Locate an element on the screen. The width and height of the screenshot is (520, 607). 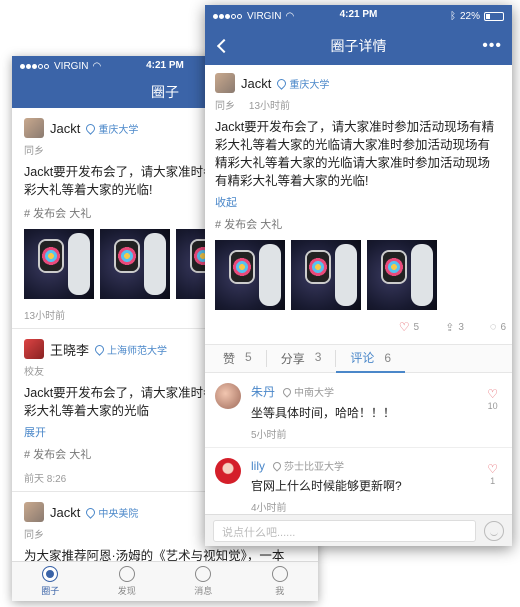
tab-label: 分享 is located at coordinates (292, 359).